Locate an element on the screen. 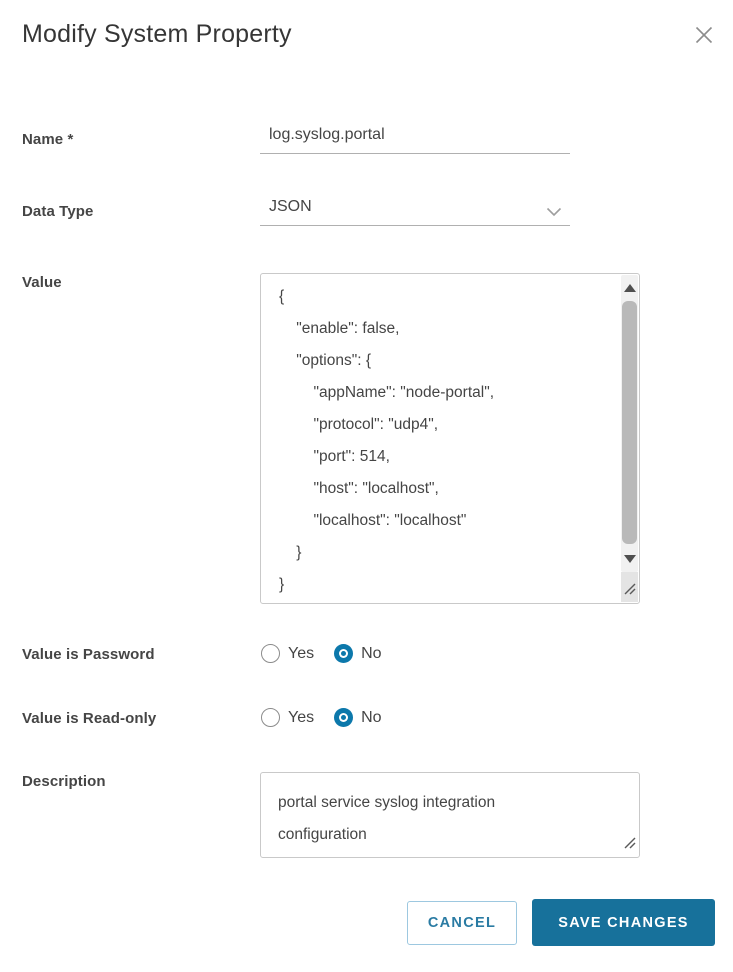  scrollbar-thumb is located at coordinates (629, 422).